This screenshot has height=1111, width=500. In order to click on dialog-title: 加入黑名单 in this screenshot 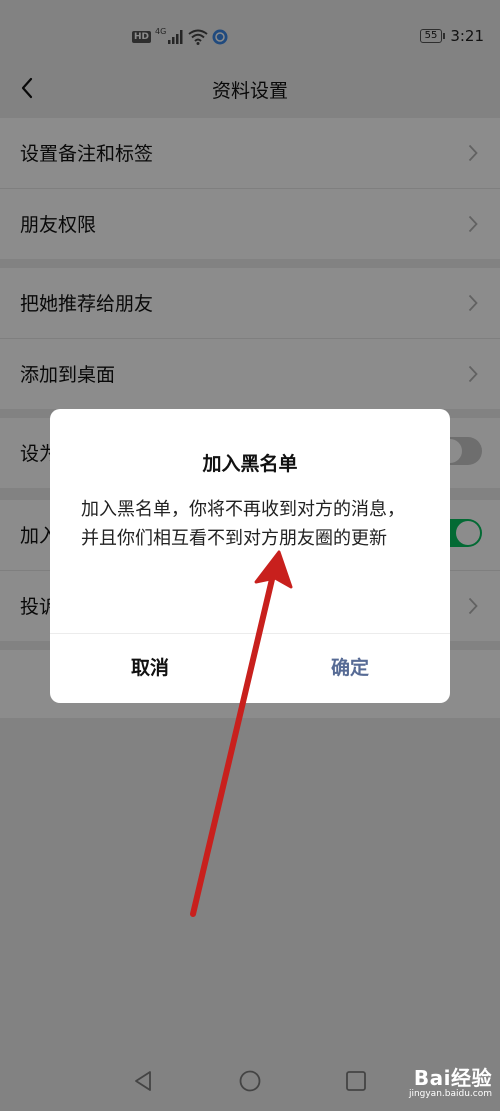, I will do `click(250, 464)`.